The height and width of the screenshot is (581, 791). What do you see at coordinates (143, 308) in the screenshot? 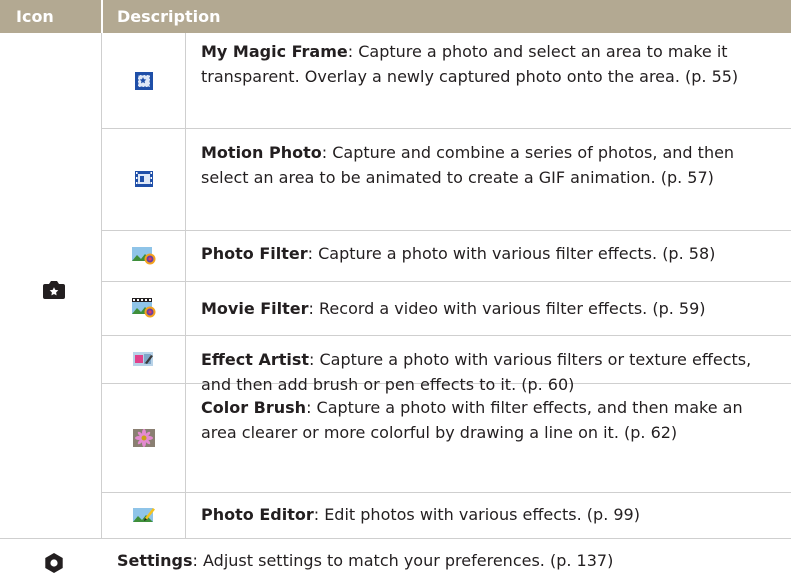
I see `movie-filter-icon` at bounding box center [143, 308].